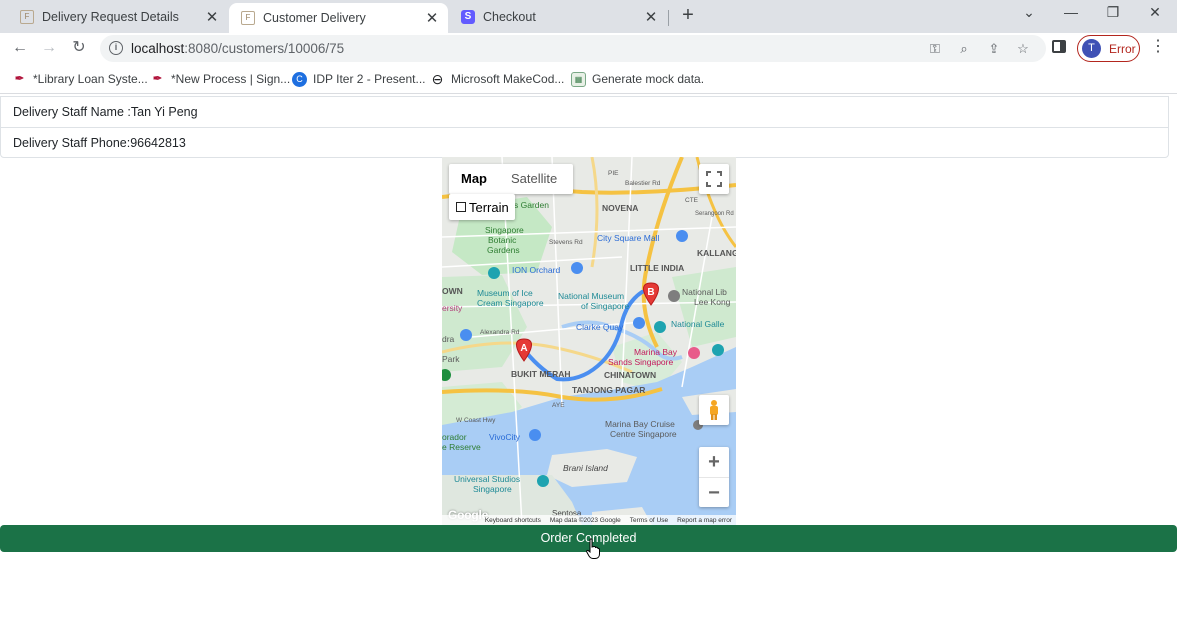 The image size is (1177, 622). I want to click on reload-button: ↻, so click(79, 48).